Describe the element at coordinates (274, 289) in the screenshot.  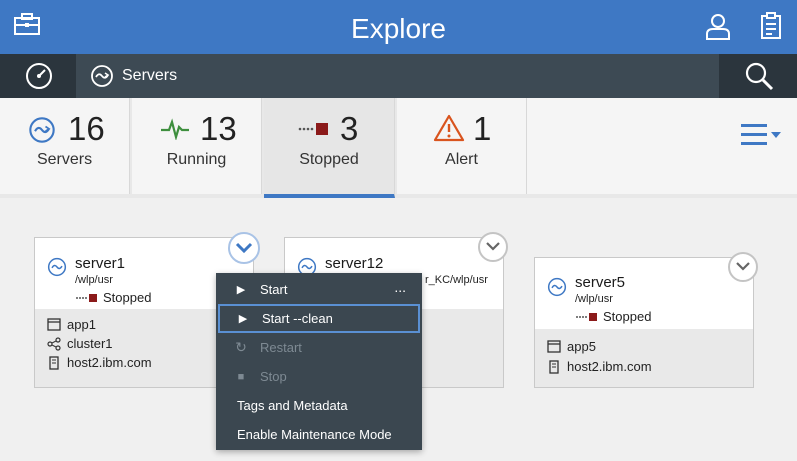
I see `menu-item-label: Start` at that location.